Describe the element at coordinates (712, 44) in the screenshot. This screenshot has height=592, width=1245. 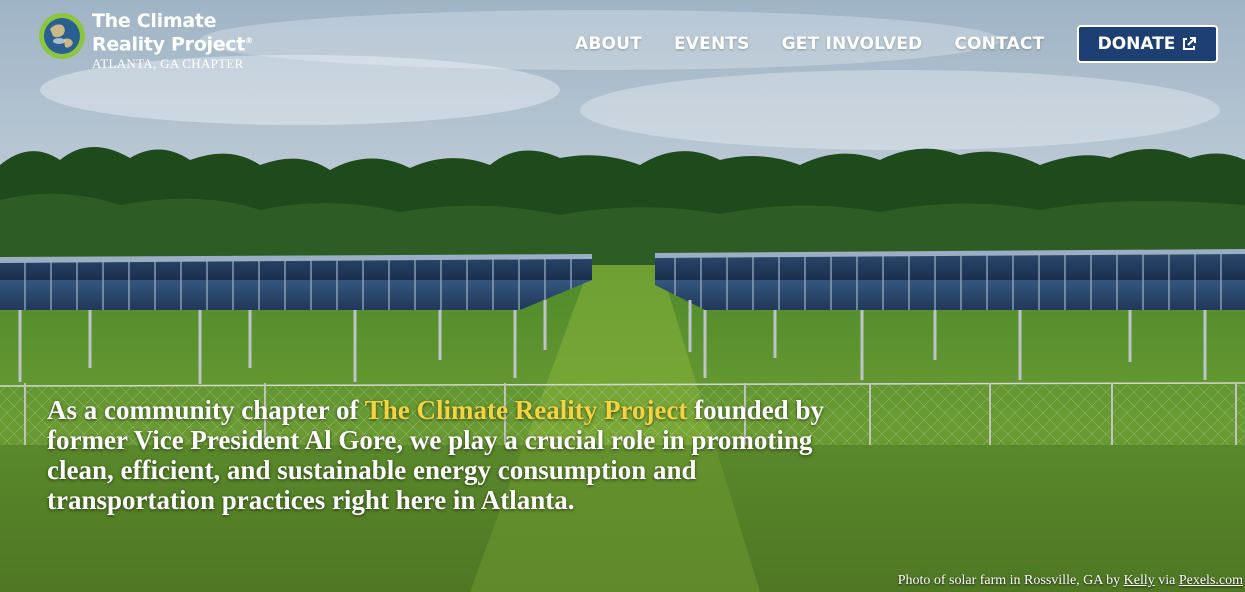
I see `nav-item-events: EVENTS` at that location.